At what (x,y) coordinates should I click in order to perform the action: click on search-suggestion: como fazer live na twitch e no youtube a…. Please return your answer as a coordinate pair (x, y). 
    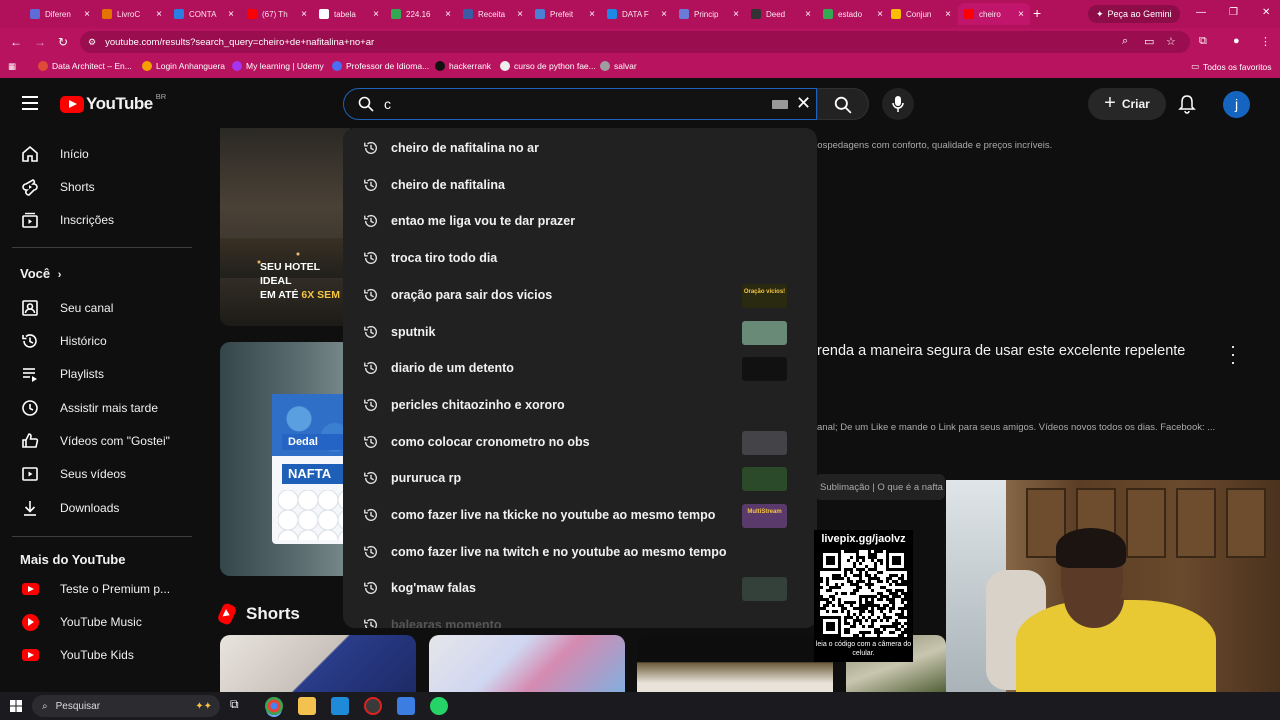
    Looking at the image, I should click on (580, 552).